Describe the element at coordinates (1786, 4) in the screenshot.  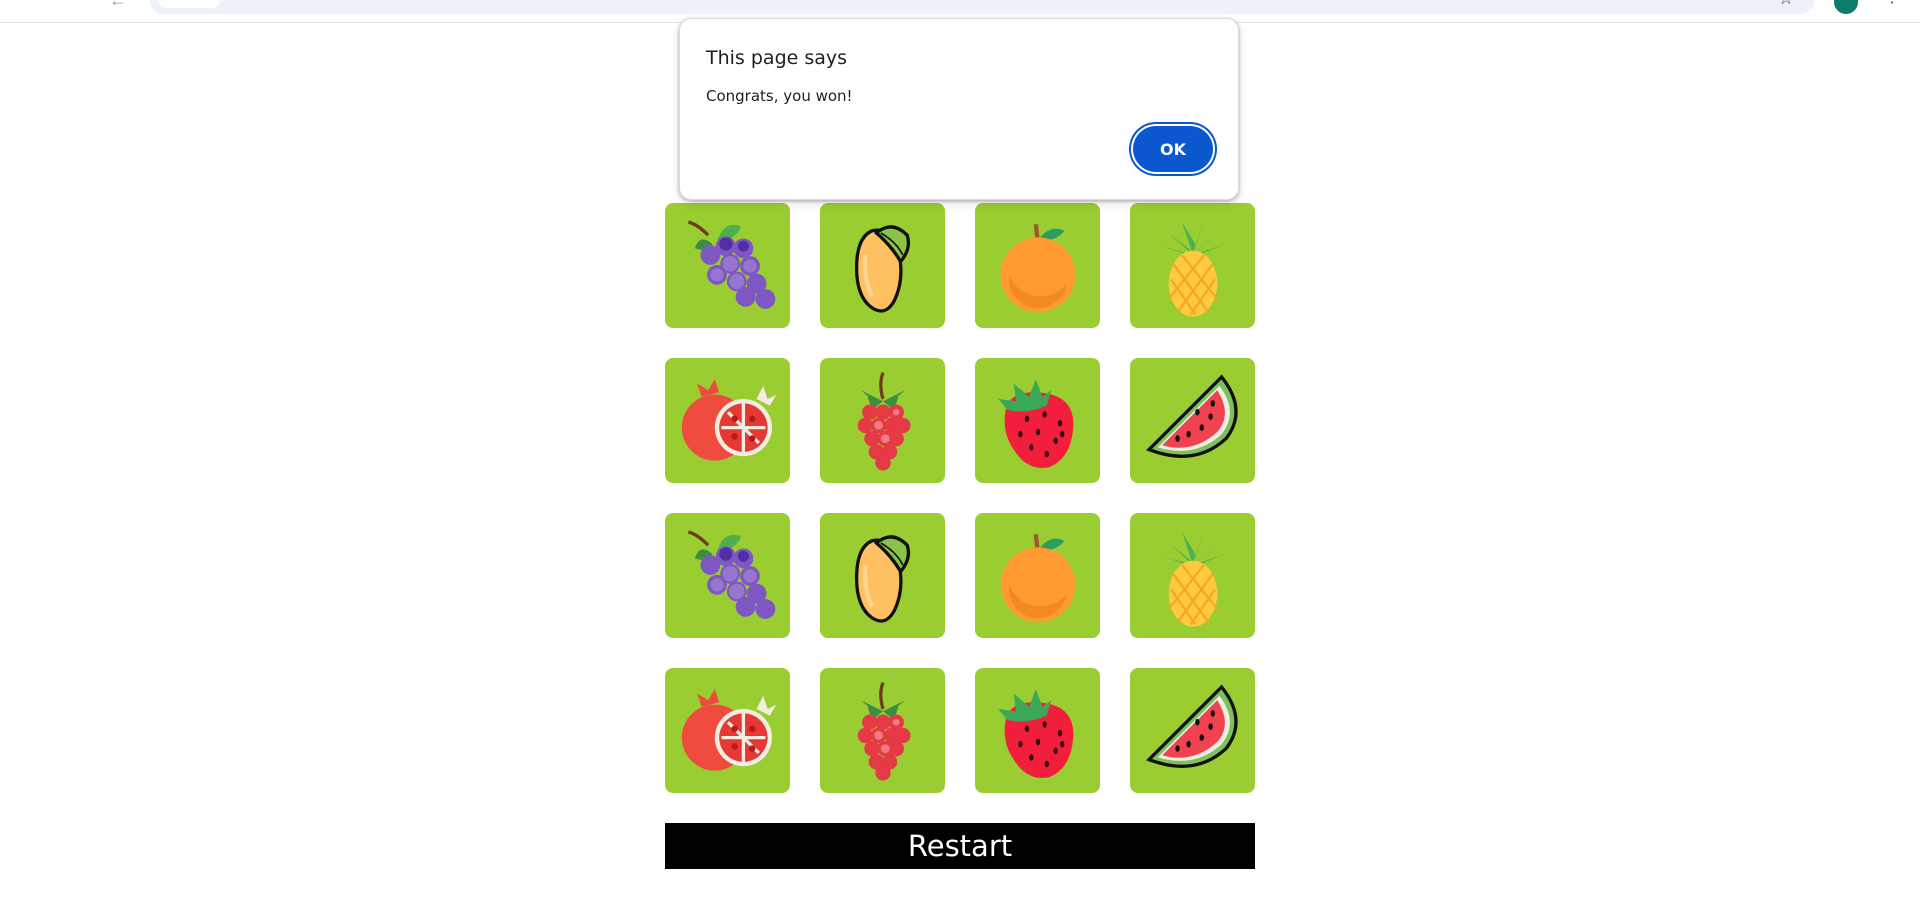
I see `bookmark-star-icon: ☆` at that location.